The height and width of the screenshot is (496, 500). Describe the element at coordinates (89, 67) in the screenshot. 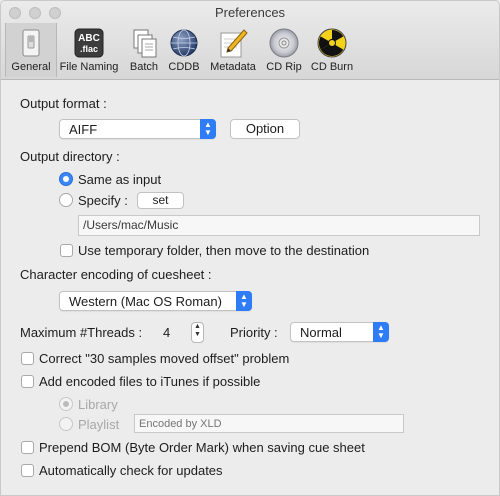

I see `tab-file-naming-label: File Naming` at that location.